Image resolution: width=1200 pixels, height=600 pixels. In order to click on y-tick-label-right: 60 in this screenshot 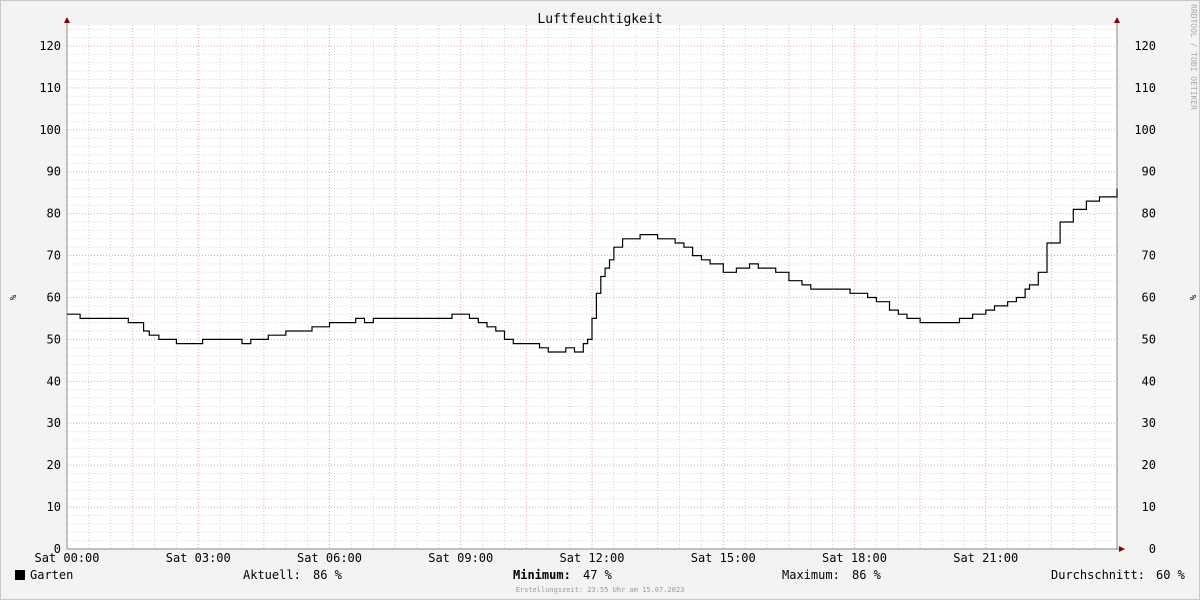, I will do `click(1149, 297)`.